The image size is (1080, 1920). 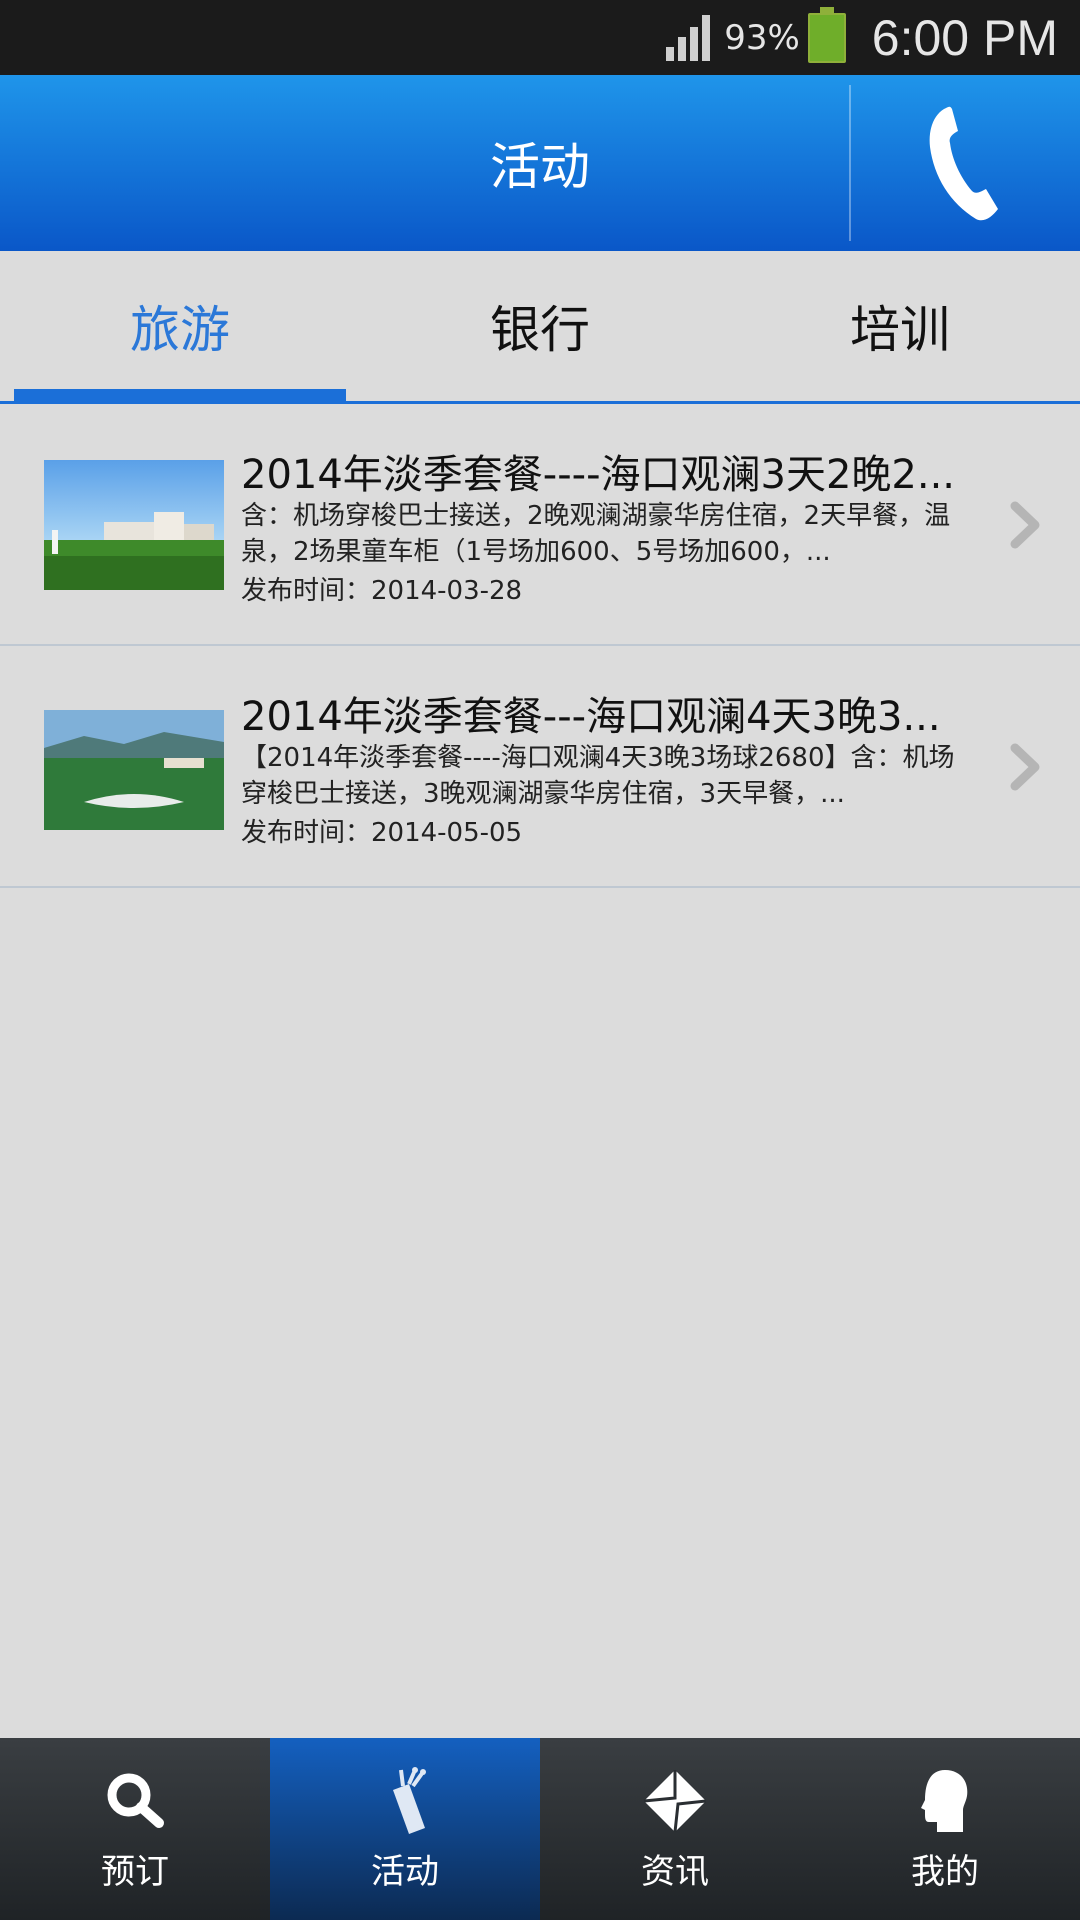 I want to click on golf-bag-icon, so click(x=405, y=1801).